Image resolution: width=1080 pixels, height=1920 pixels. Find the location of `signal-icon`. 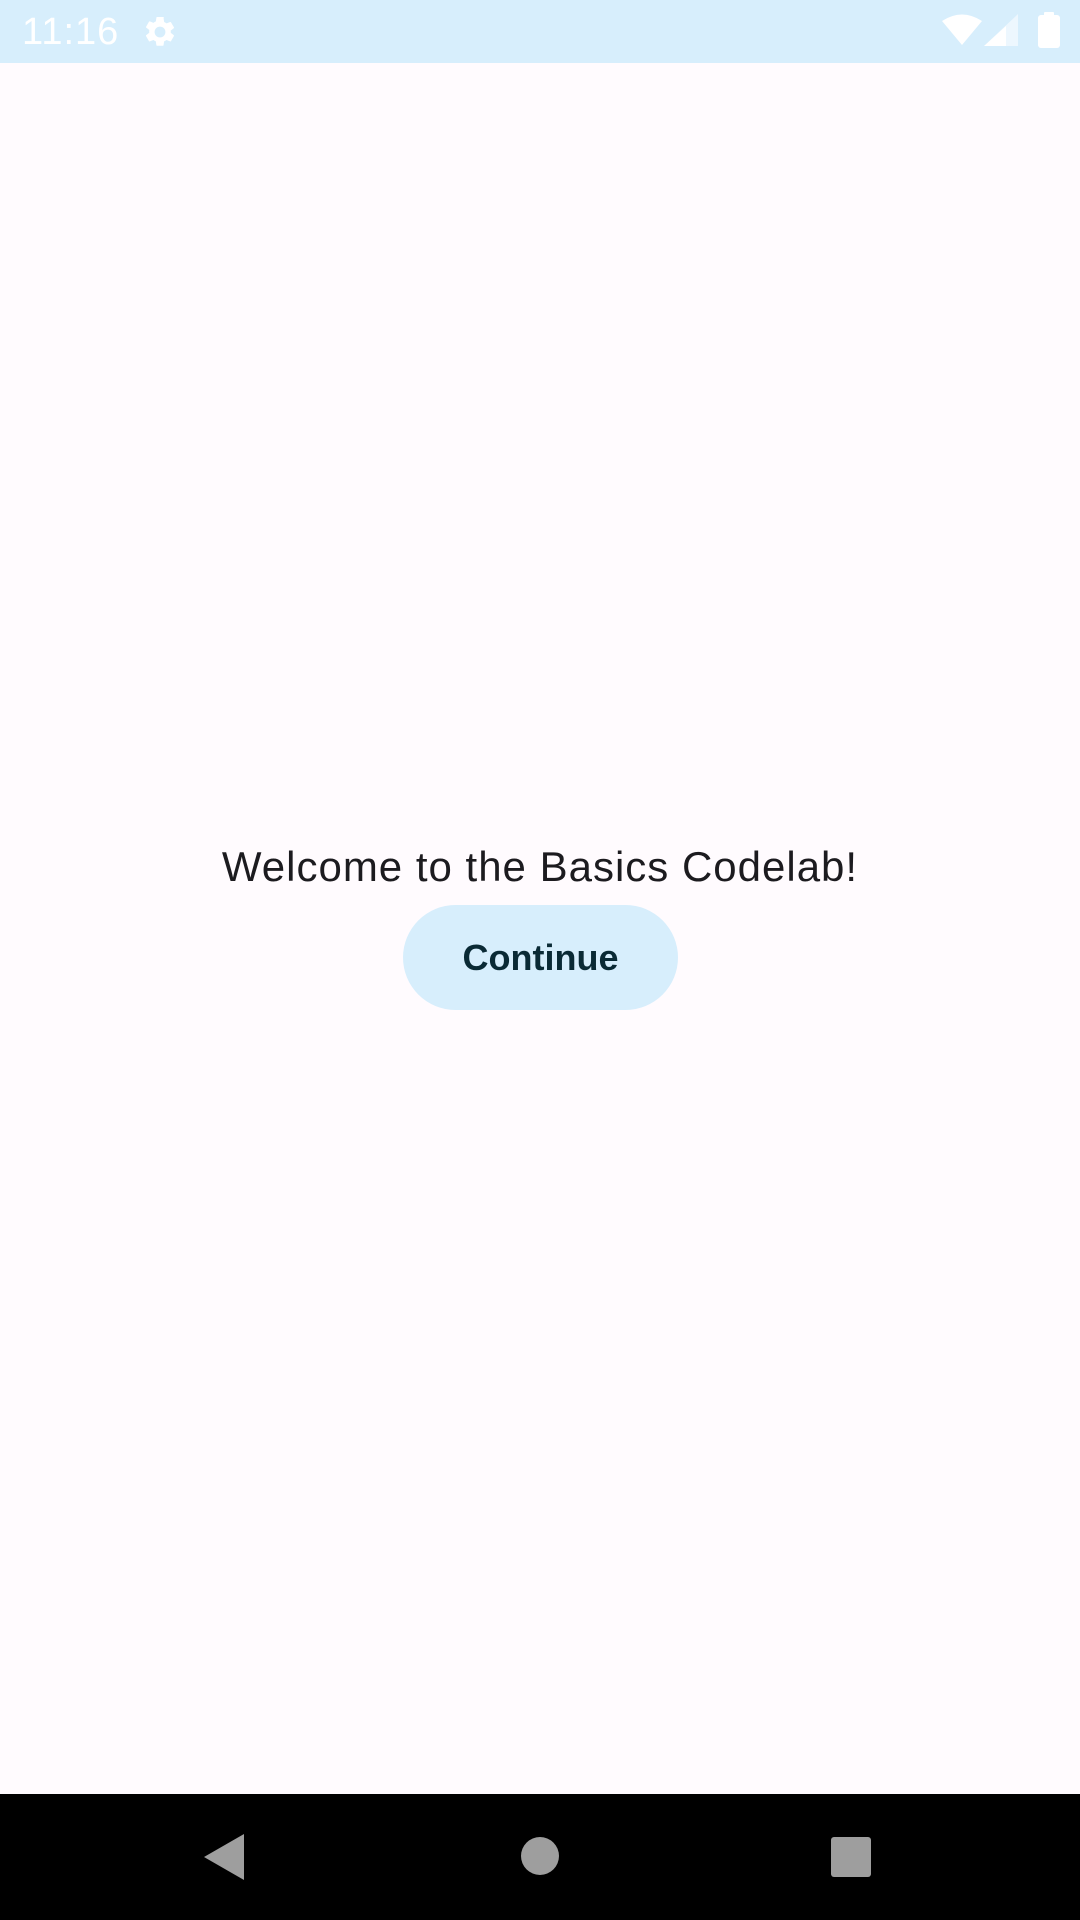

signal-icon is located at coordinates (1002, 30).